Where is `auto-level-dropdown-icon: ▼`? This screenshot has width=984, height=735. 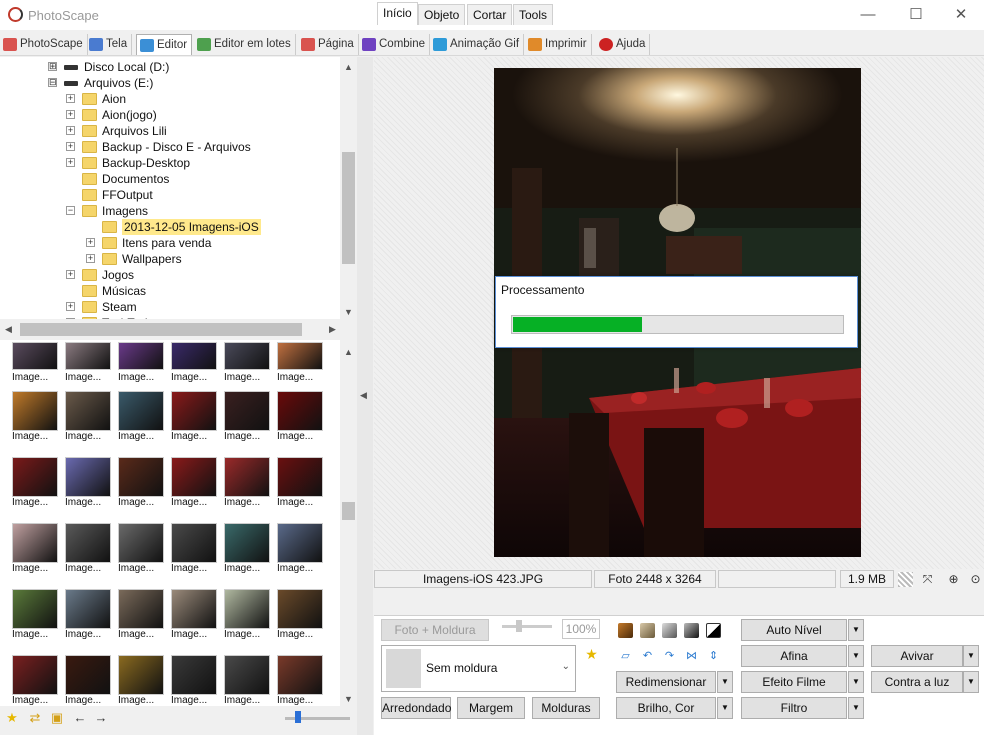 auto-level-dropdown-icon: ▼ is located at coordinates (856, 630).